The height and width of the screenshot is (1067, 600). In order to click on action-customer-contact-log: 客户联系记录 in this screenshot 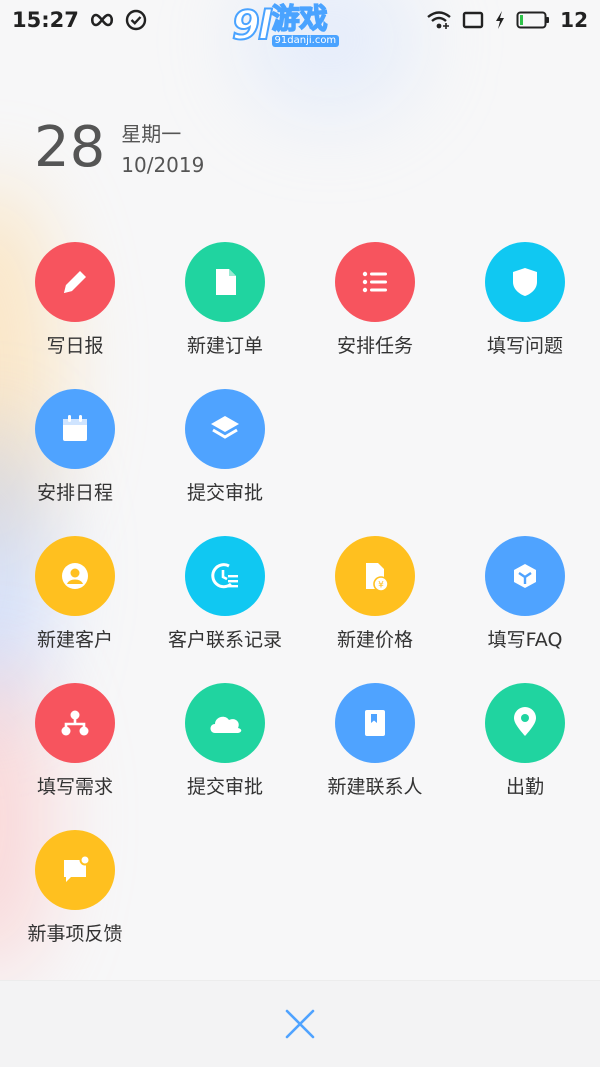, I will do `click(225, 594)`.